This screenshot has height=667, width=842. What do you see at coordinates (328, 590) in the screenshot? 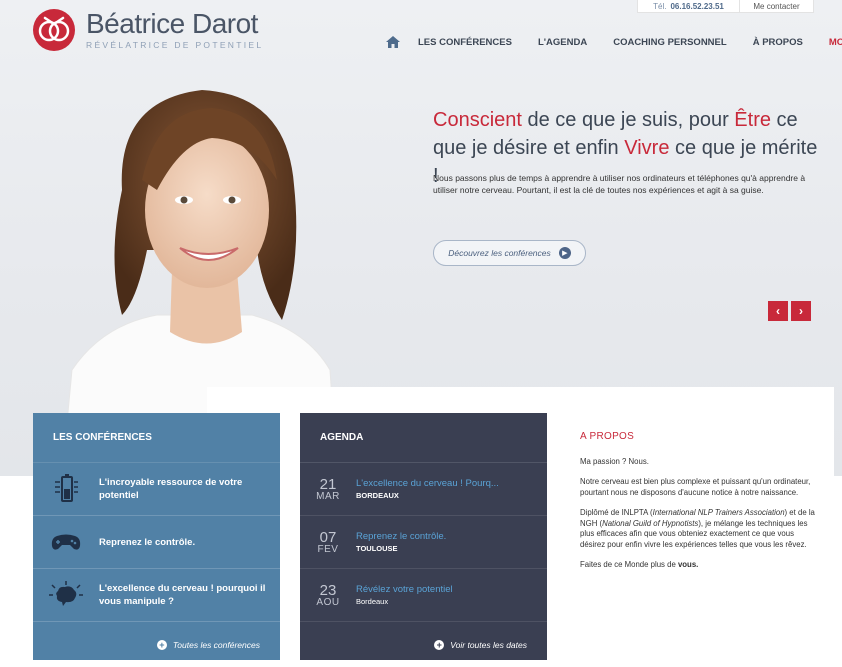
I see `agenda-day: 23` at bounding box center [328, 590].